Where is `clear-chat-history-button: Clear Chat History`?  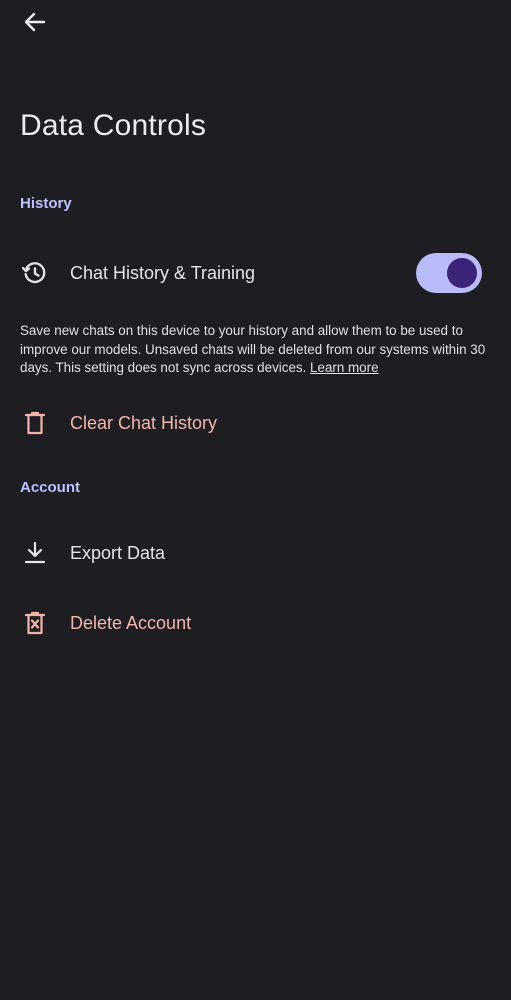
clear-chat-history-button: Clear Chat History is located at coordinates (255, 423).